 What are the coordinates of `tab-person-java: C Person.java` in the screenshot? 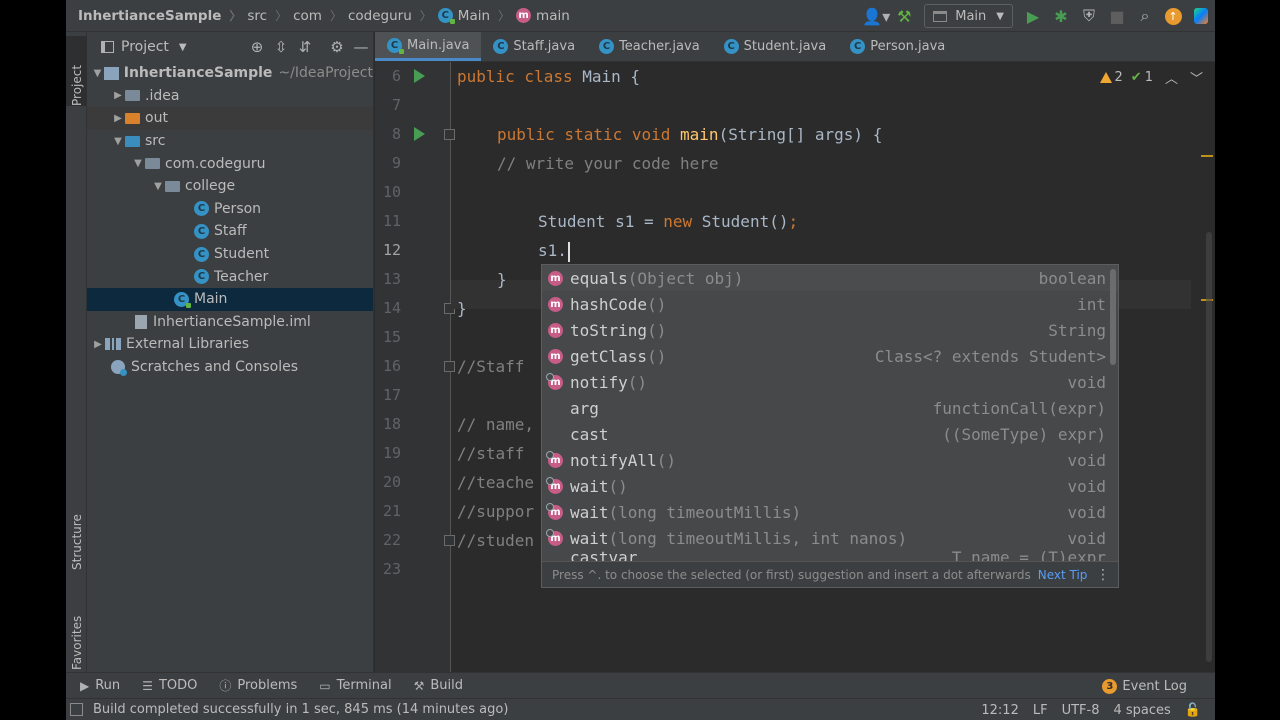 It's located at (897, 46).